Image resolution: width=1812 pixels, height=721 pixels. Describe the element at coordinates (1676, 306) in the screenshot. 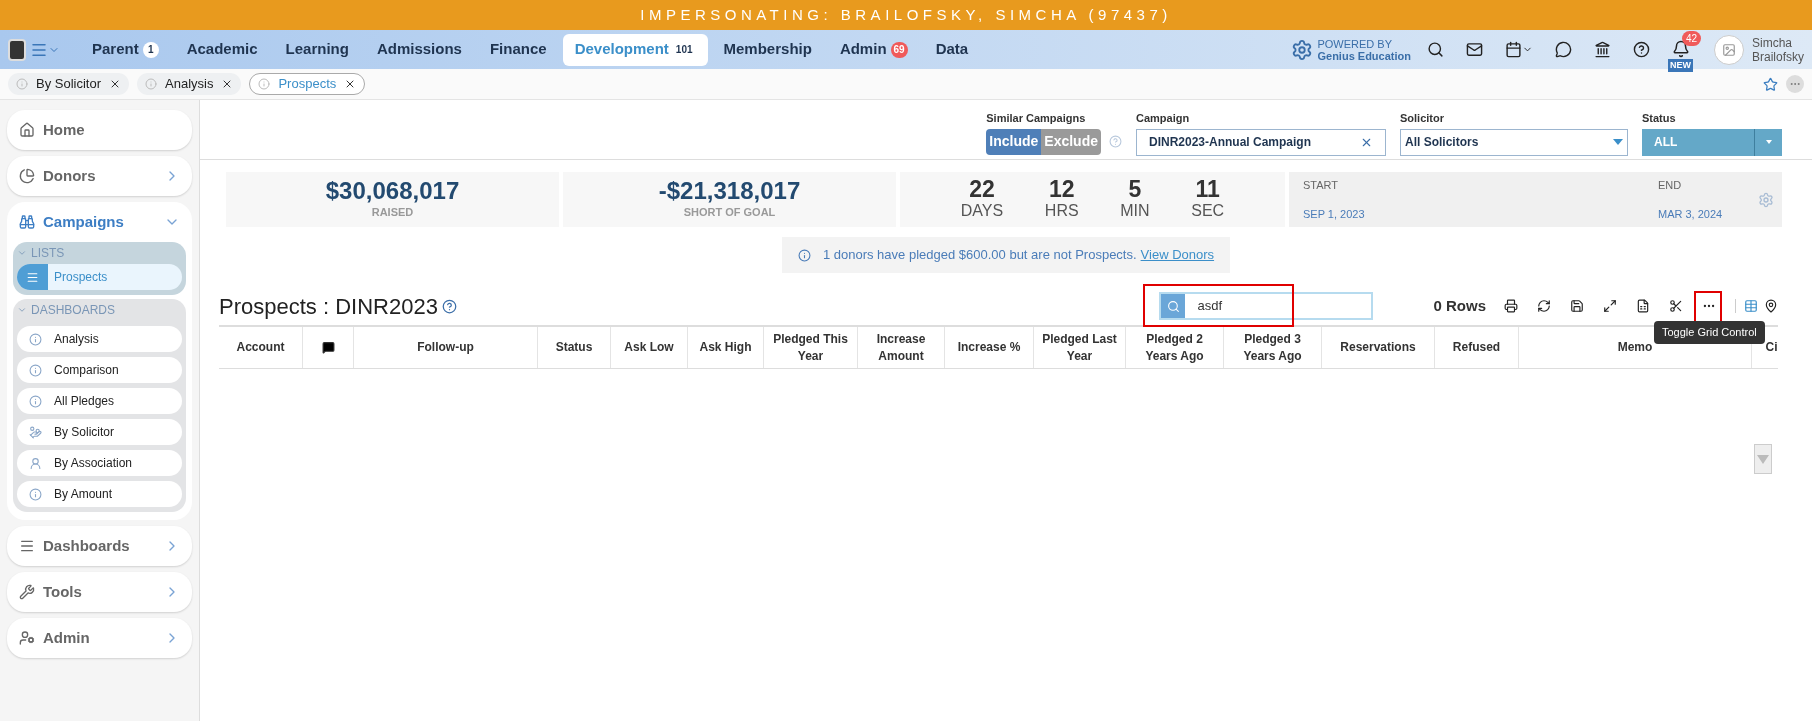

I see `tools-icon` at that location.